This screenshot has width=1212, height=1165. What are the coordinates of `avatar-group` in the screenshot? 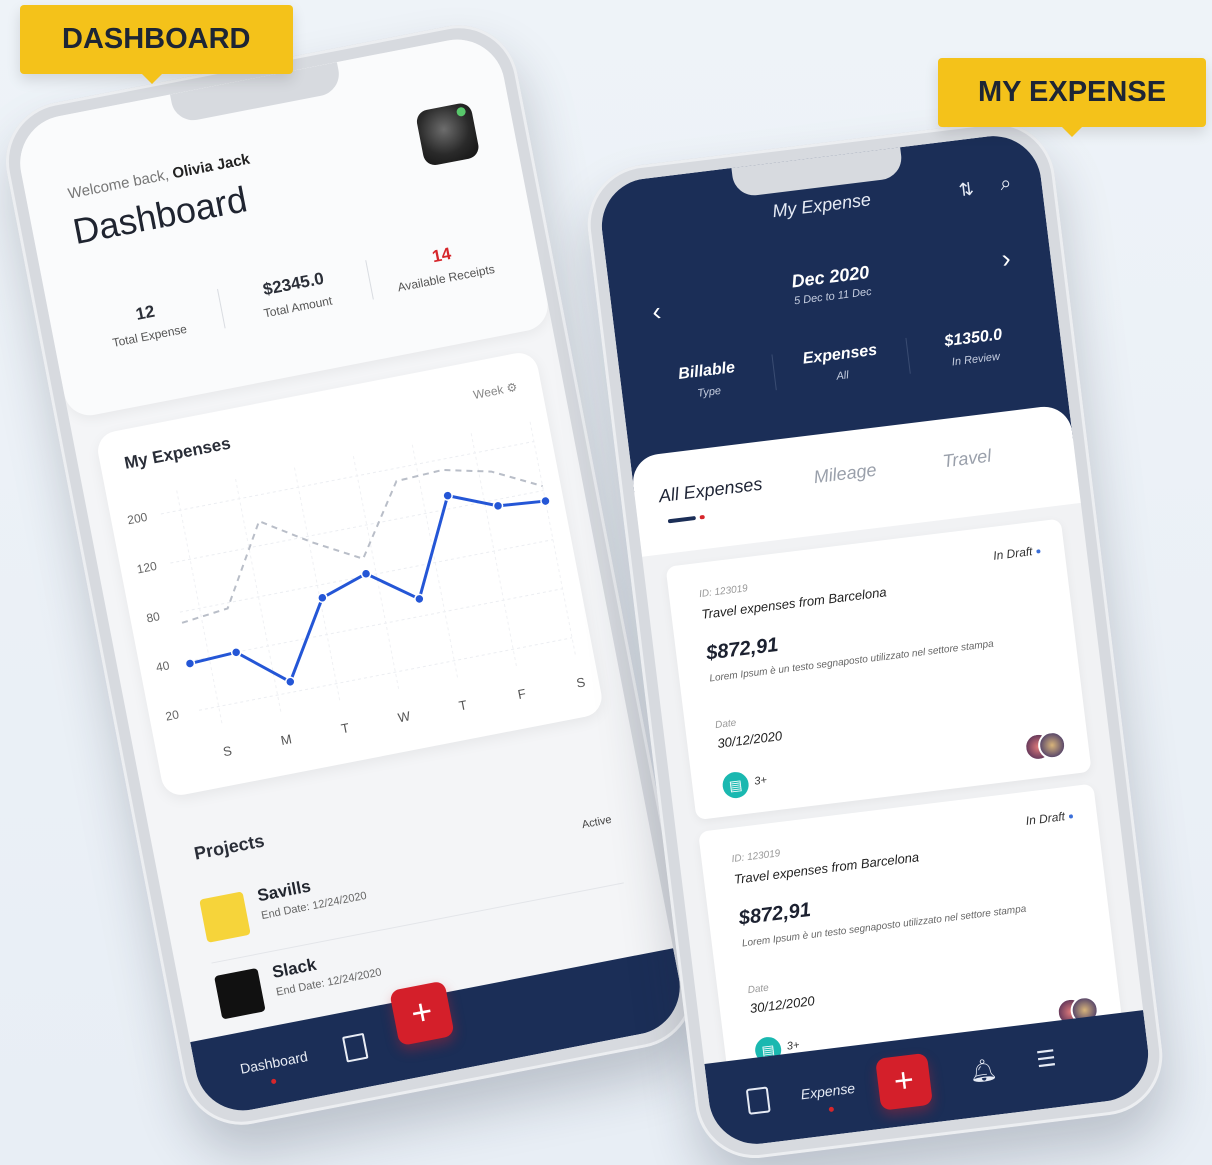 It's located at (1045, 746).